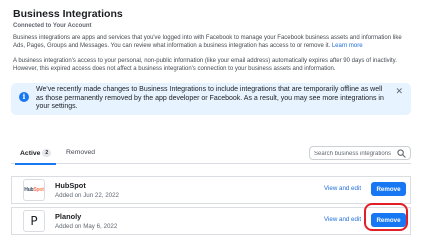  Describe the element at coordinates (52, 26) in the screenshot. I see `page-subtitle: Connected to Your Account` at that location.